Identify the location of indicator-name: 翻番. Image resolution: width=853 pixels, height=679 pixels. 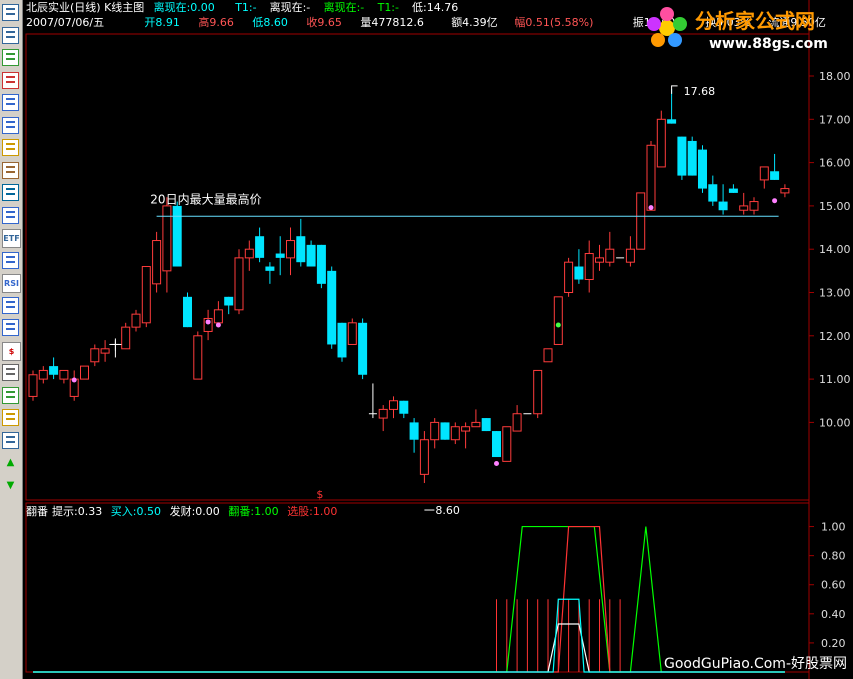
(37, 511).